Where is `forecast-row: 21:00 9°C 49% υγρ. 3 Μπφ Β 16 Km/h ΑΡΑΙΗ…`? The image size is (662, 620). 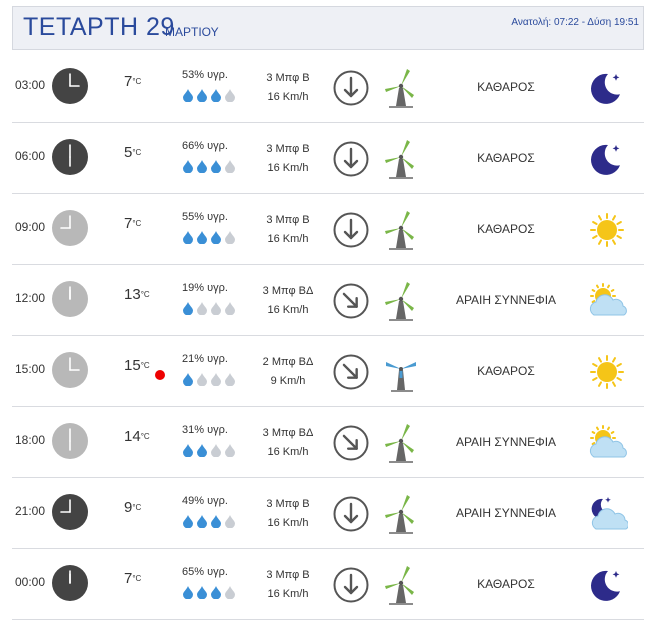 forecast-row: 21:00 9°C 49% υγρ. 3 Μπφ Β 16 Km/h ΑΡΑΙΗ… is located at coordinates (328, 513).